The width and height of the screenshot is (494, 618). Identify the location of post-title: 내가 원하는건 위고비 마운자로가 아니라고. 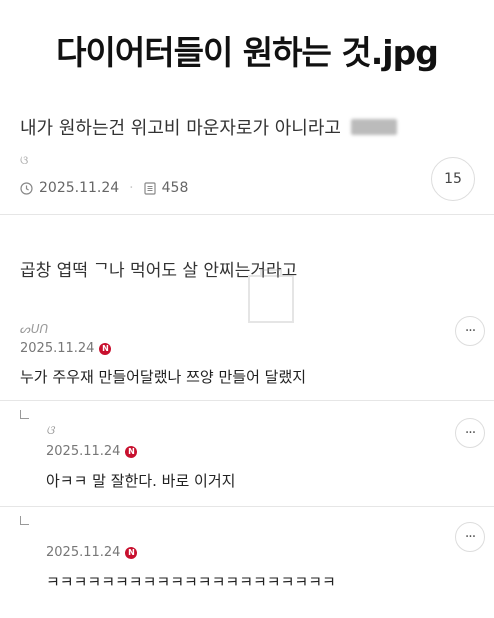
(208, 127).